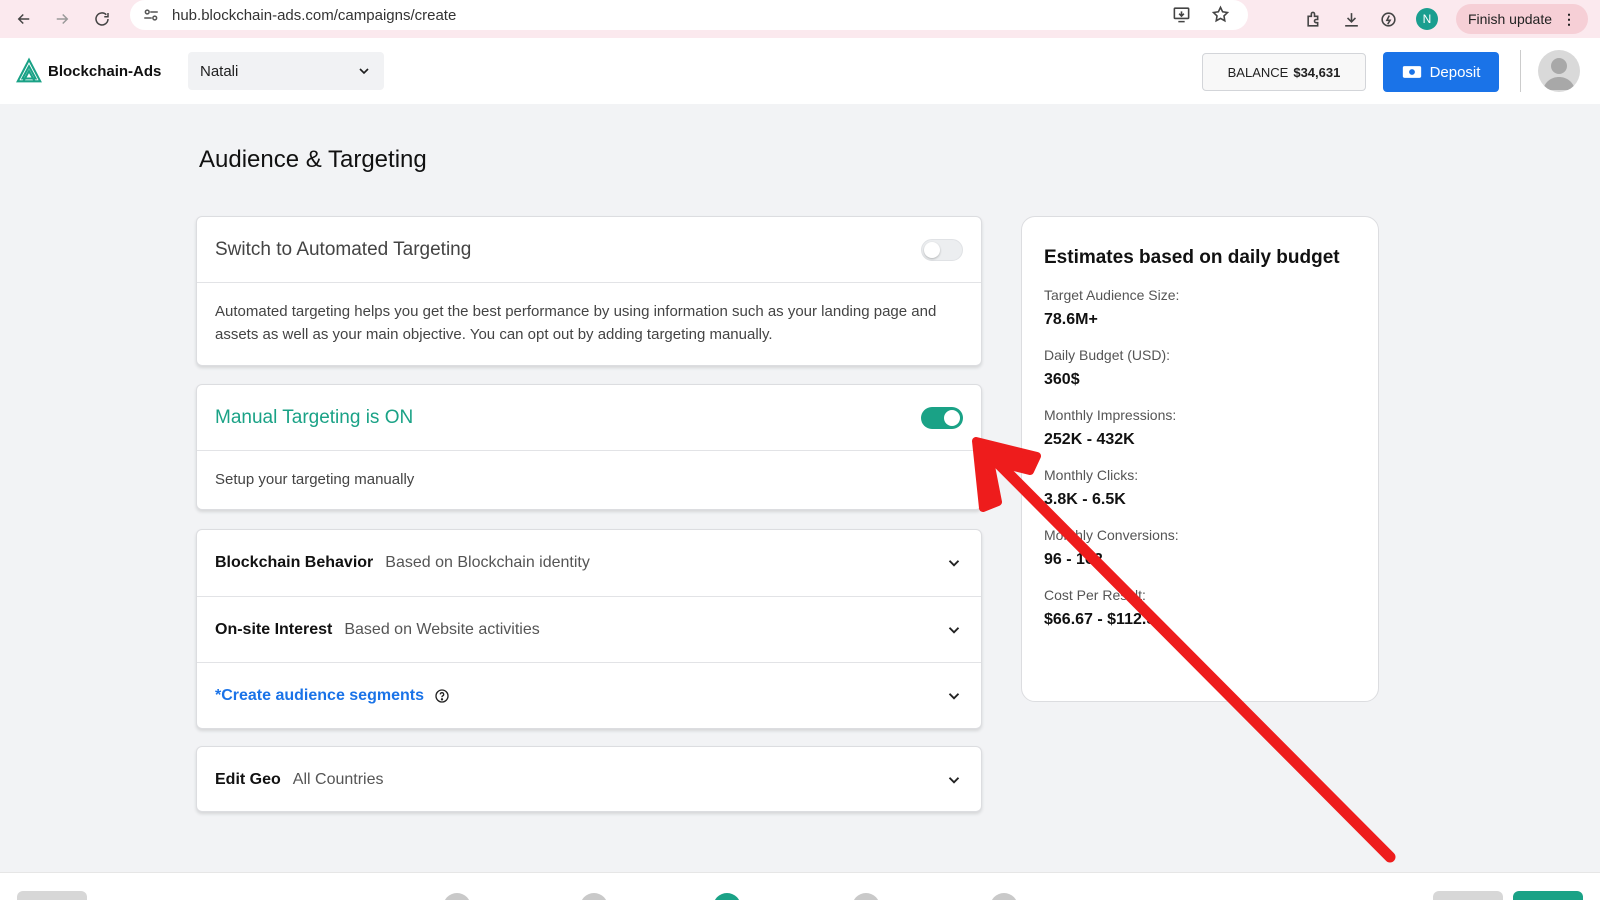 This screenshot has width=1600, height=900. Describe the element at coordinates (1071, 319) in the screenshot. I see `estimate-value: 78.6M+` at that location.